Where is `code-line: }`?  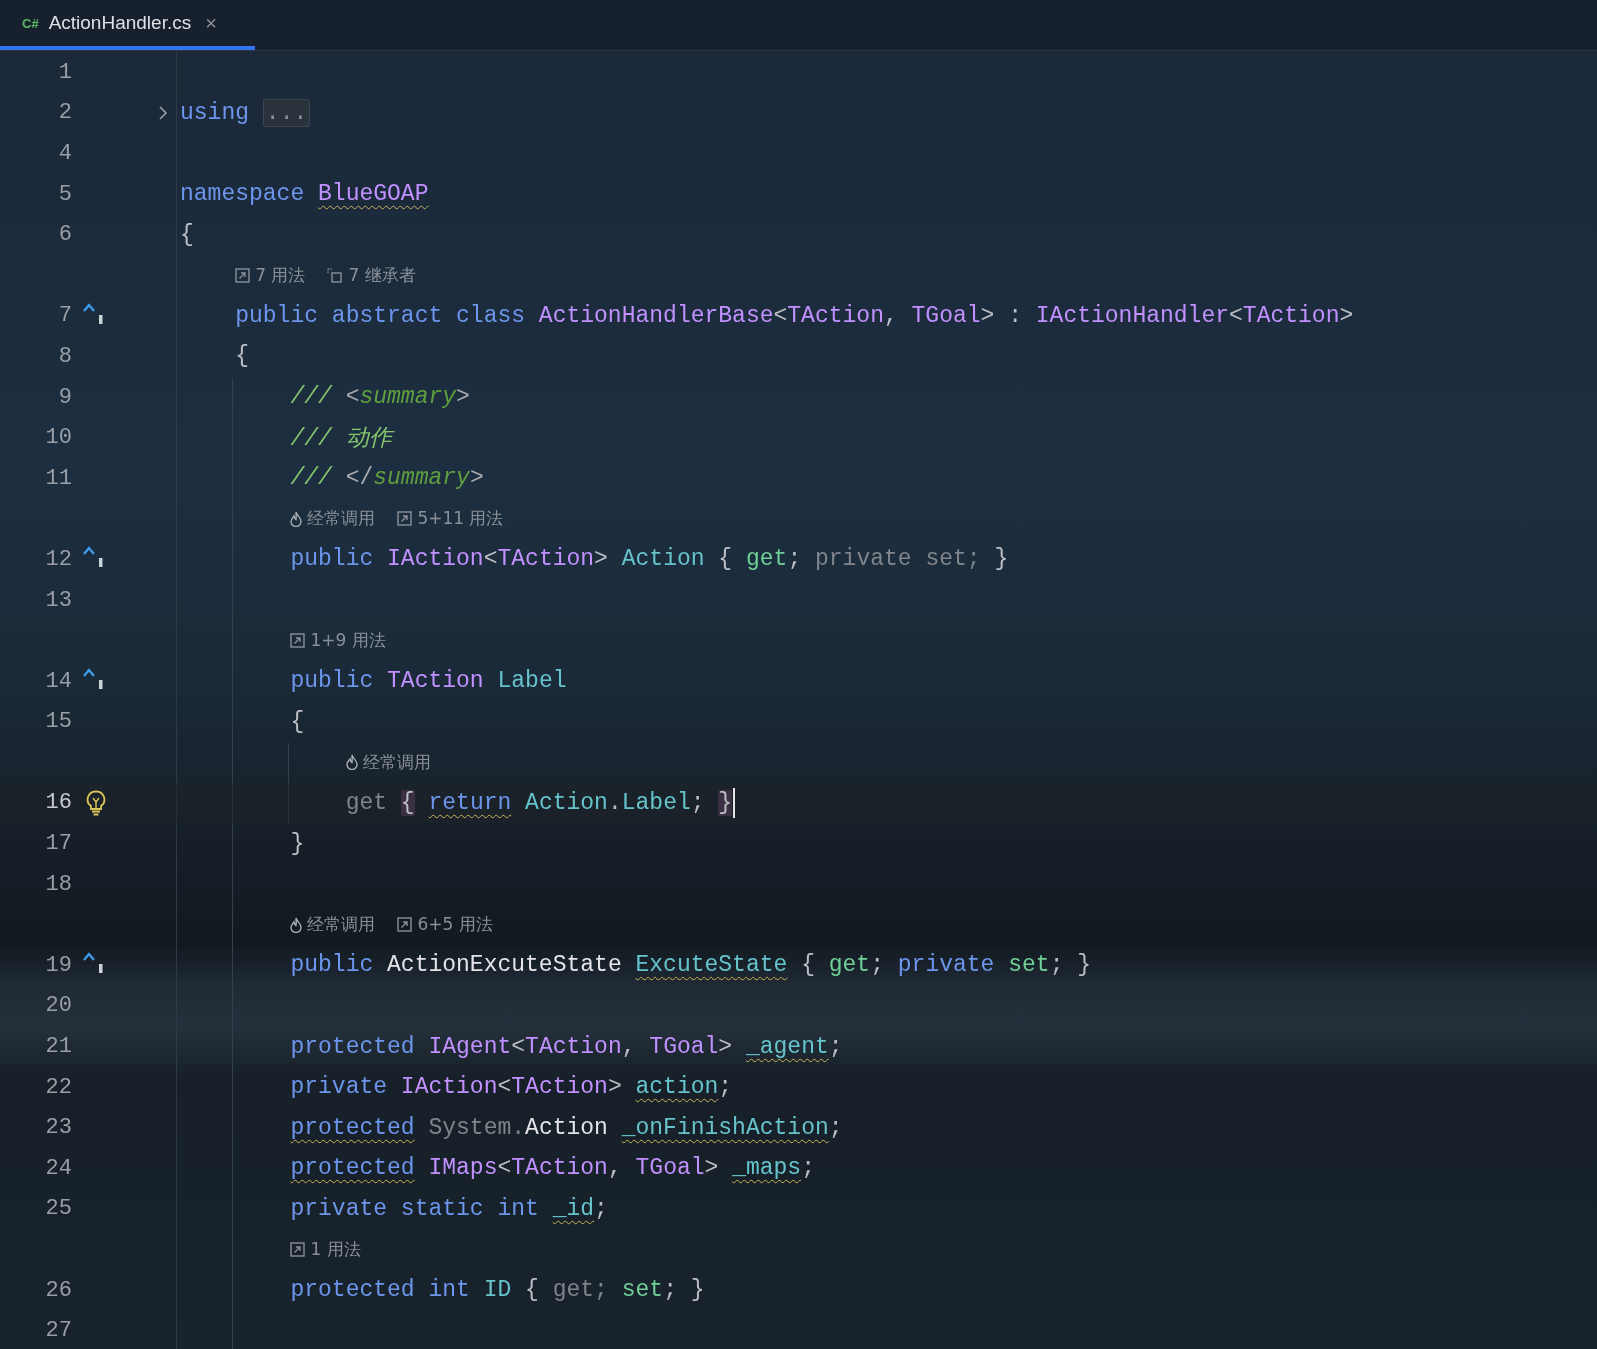
code-line: } is located at coordinates (297, 843).